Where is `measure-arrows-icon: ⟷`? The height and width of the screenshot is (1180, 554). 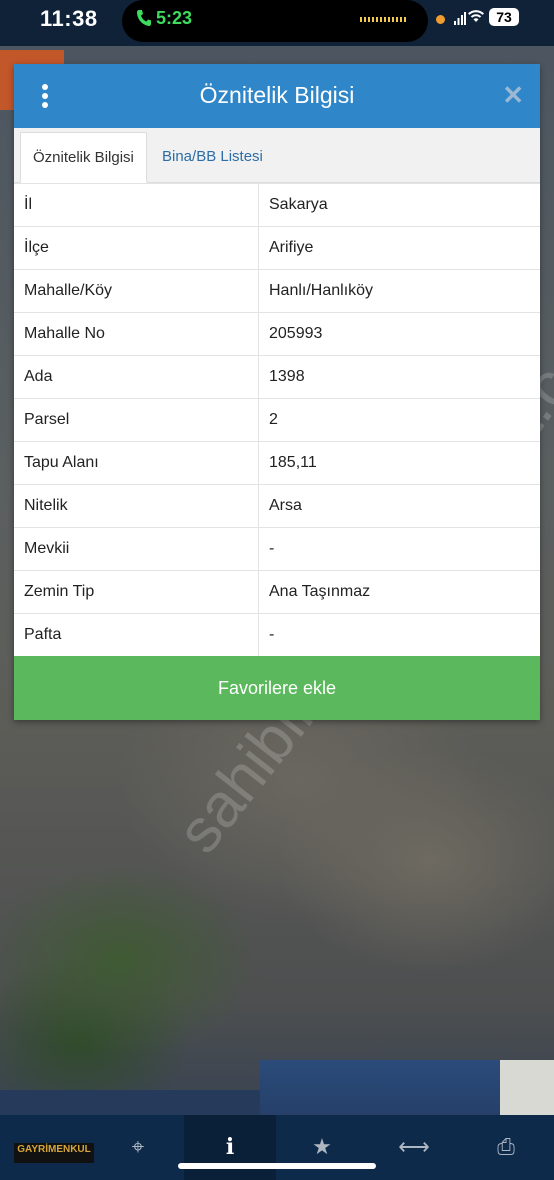 measure-arrows-icon: ⟷ is located at coordinates (414, 1146).